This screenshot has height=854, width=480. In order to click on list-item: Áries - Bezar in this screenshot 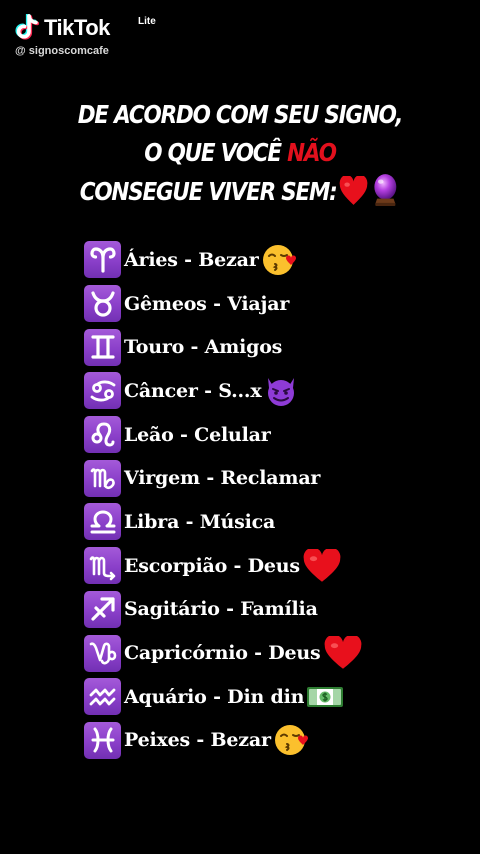, I will do `click(274, 260)`.